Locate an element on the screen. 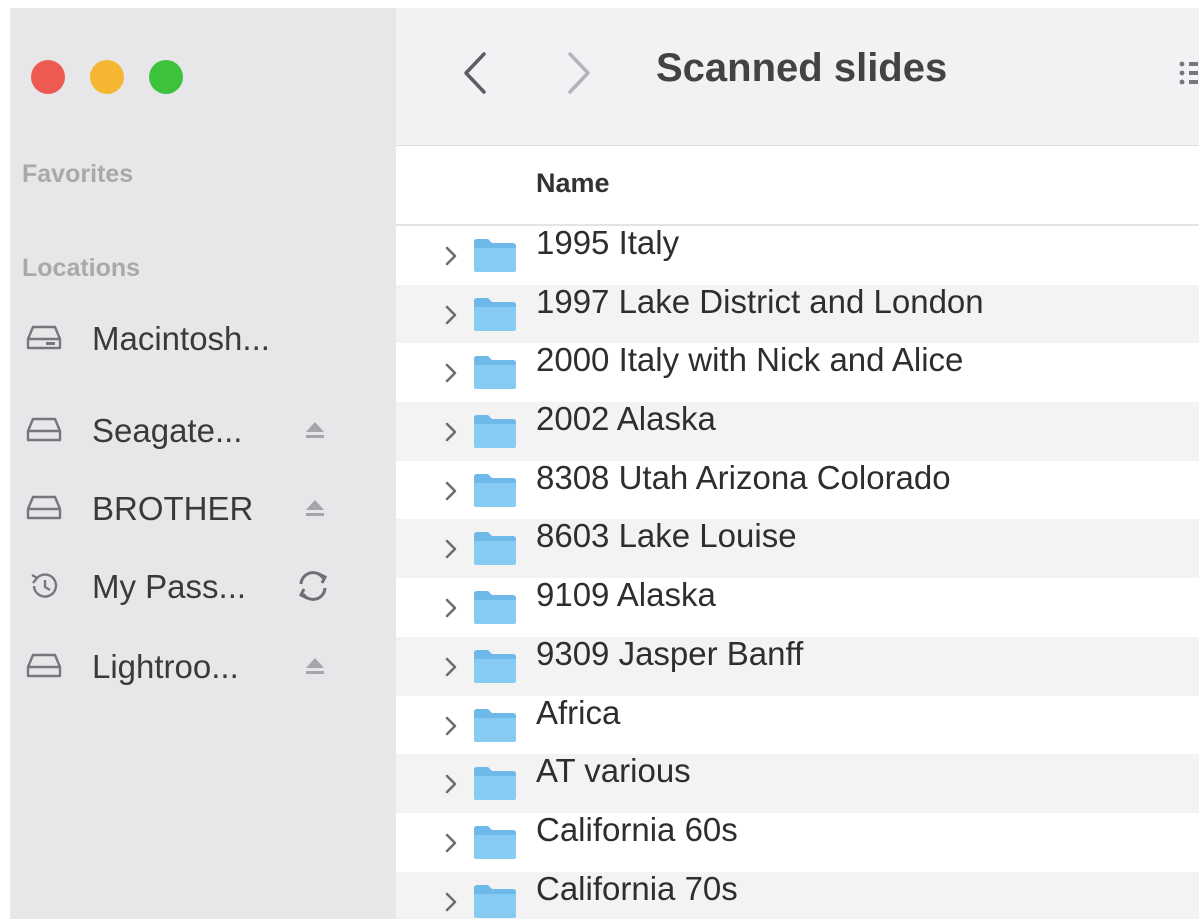 This screenshot has height=919, width=1199. list-item: California 70s is located at coordinates (797, 894).